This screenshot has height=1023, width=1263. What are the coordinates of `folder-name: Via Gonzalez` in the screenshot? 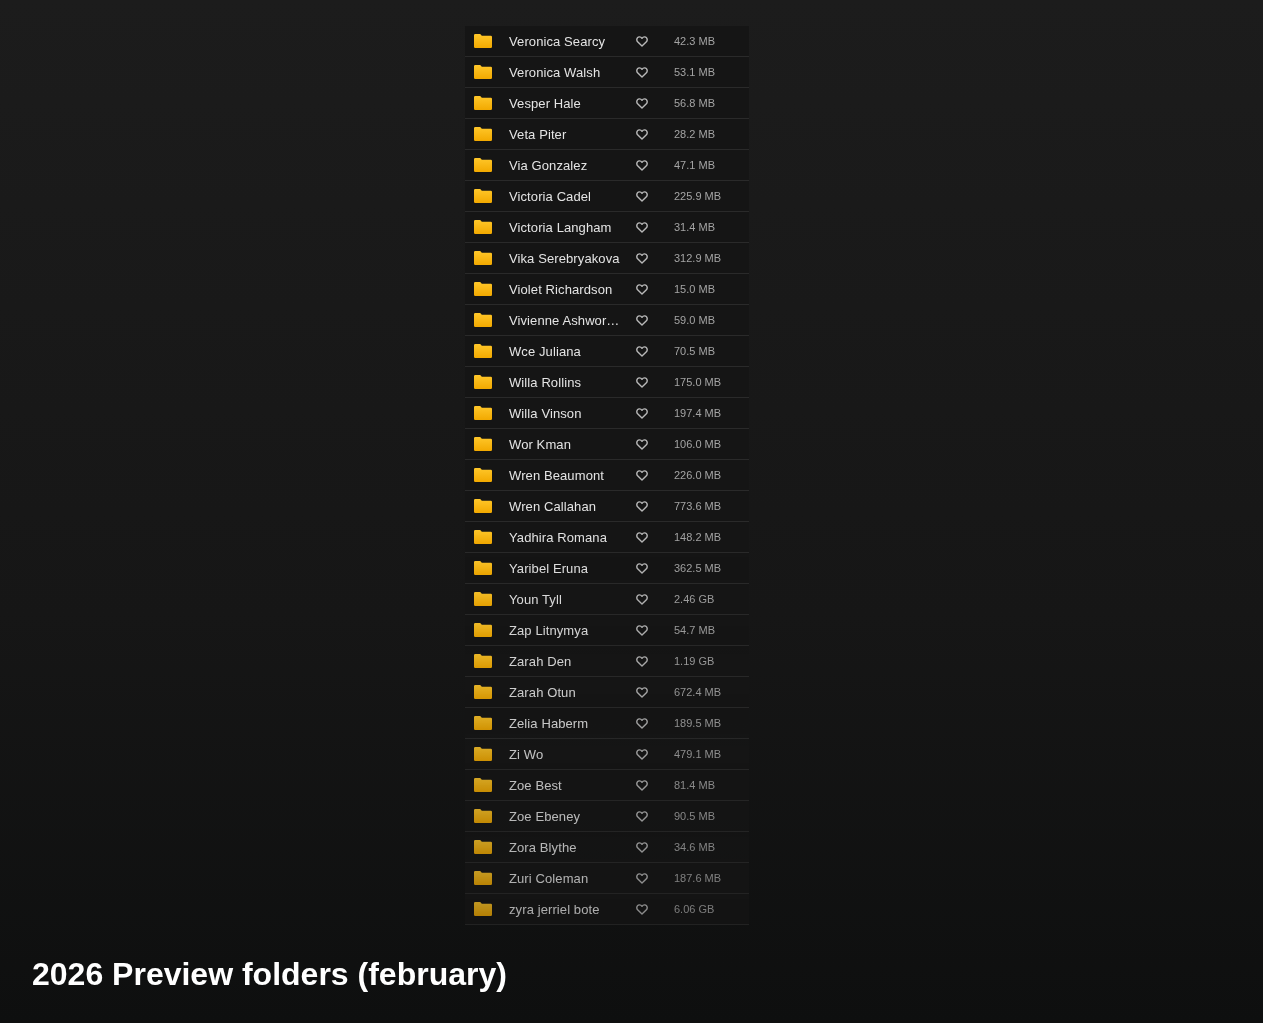 It's located at (572, 165).